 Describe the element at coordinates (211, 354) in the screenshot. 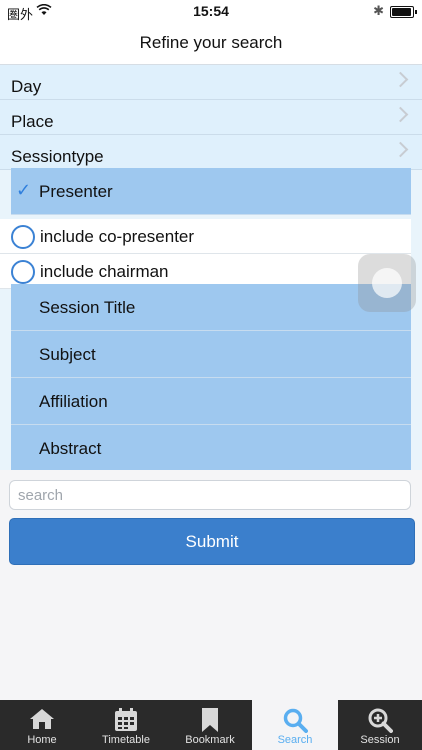

I see `field-subject: Subject` at that location.